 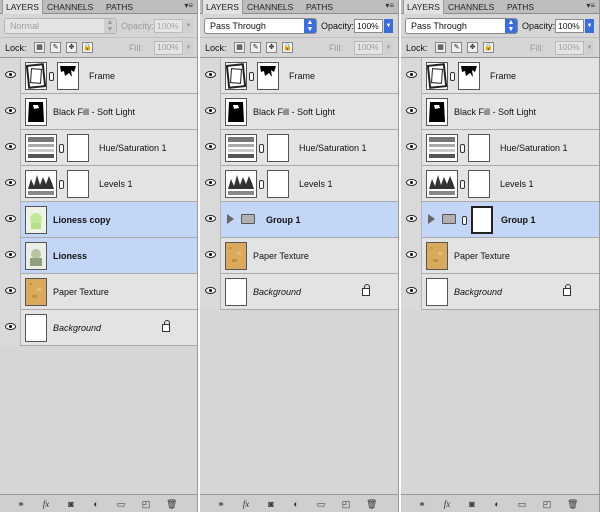 I want to click on blend-mode-select: Normal ▲ ▼, so click(x=60, y=26).